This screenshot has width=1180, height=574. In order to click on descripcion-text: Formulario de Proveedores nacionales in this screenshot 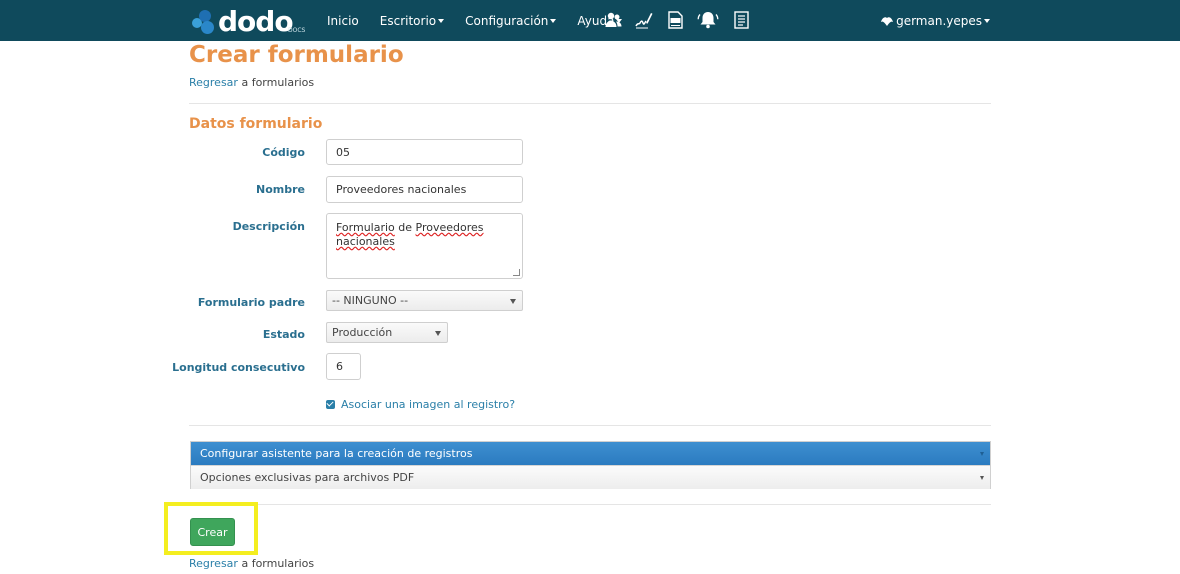, I will do `click(410, 234)`.